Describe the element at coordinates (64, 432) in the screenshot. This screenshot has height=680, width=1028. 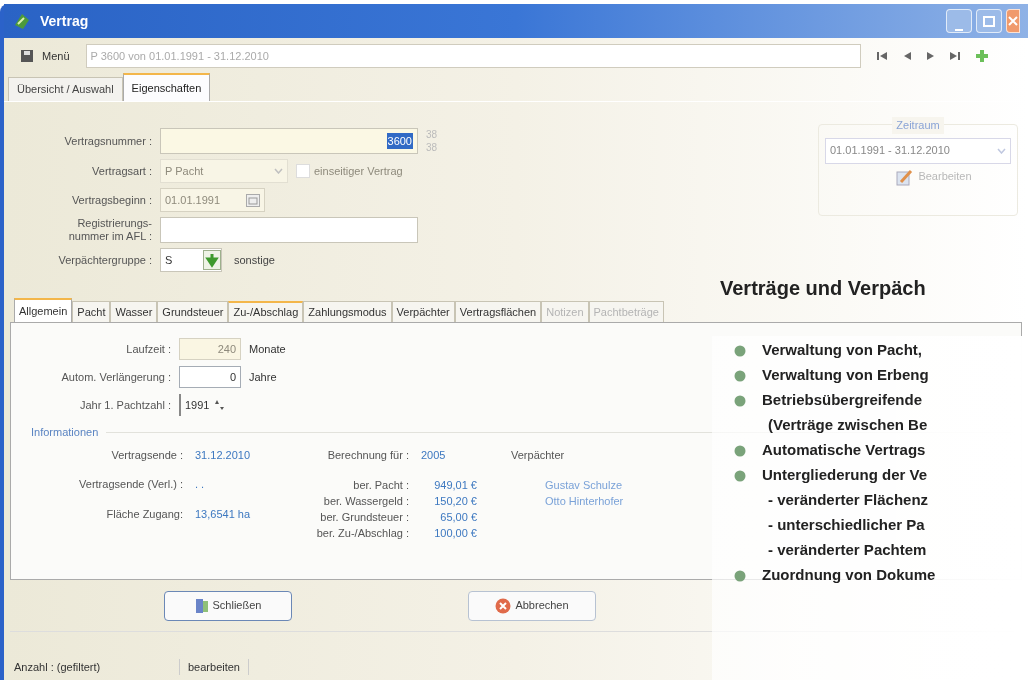
I see `section-title: Informationen` at that location.